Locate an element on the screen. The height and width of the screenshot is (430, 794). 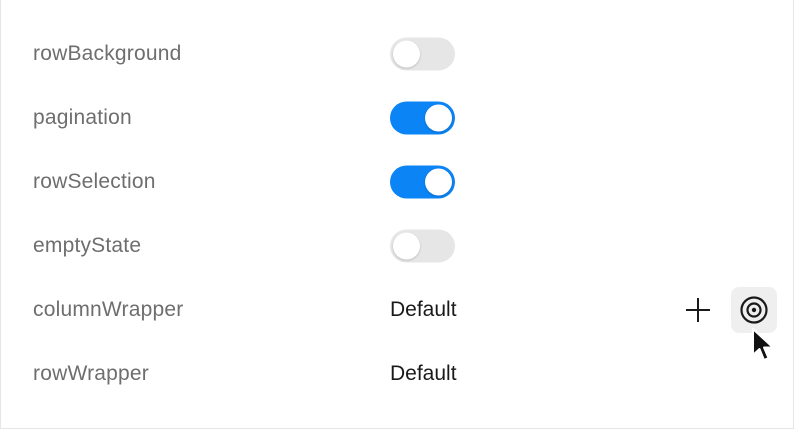
columnwrapper-value: Default is located at coordinates (423, 310).